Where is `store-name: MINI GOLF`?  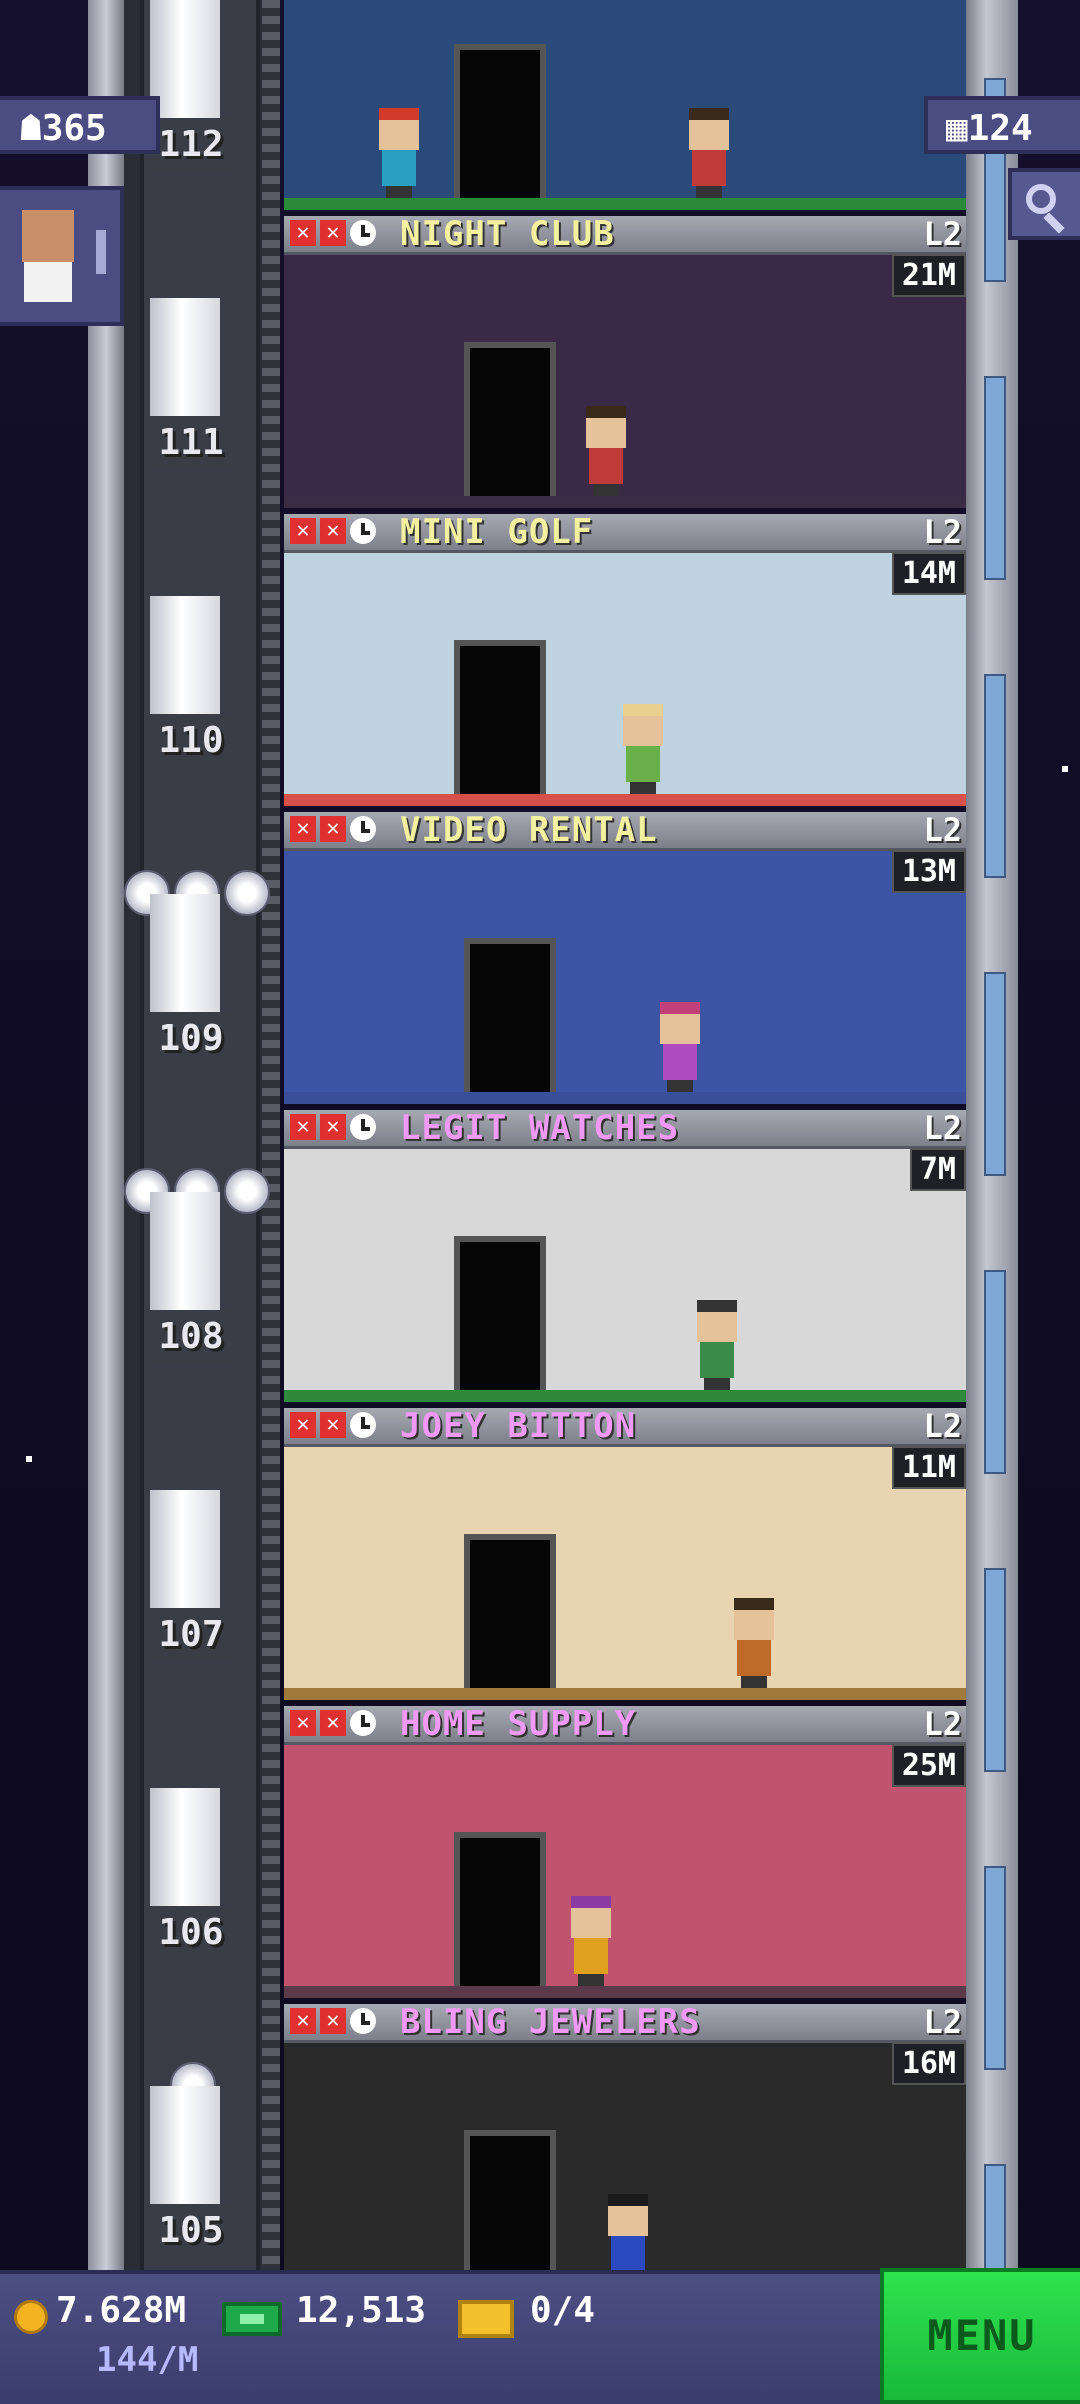
store-name: MINI GOLF is located at coordinates (497, 532).